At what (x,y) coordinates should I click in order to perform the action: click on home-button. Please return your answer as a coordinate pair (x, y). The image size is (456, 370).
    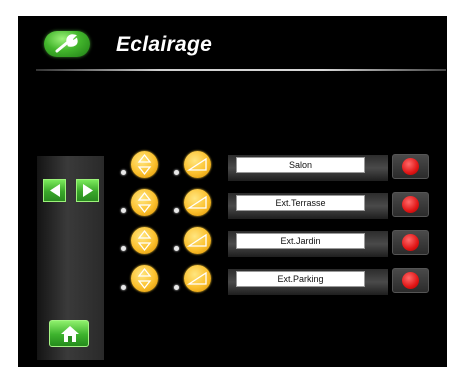
    Looking at the image, I should click on (69, 333).